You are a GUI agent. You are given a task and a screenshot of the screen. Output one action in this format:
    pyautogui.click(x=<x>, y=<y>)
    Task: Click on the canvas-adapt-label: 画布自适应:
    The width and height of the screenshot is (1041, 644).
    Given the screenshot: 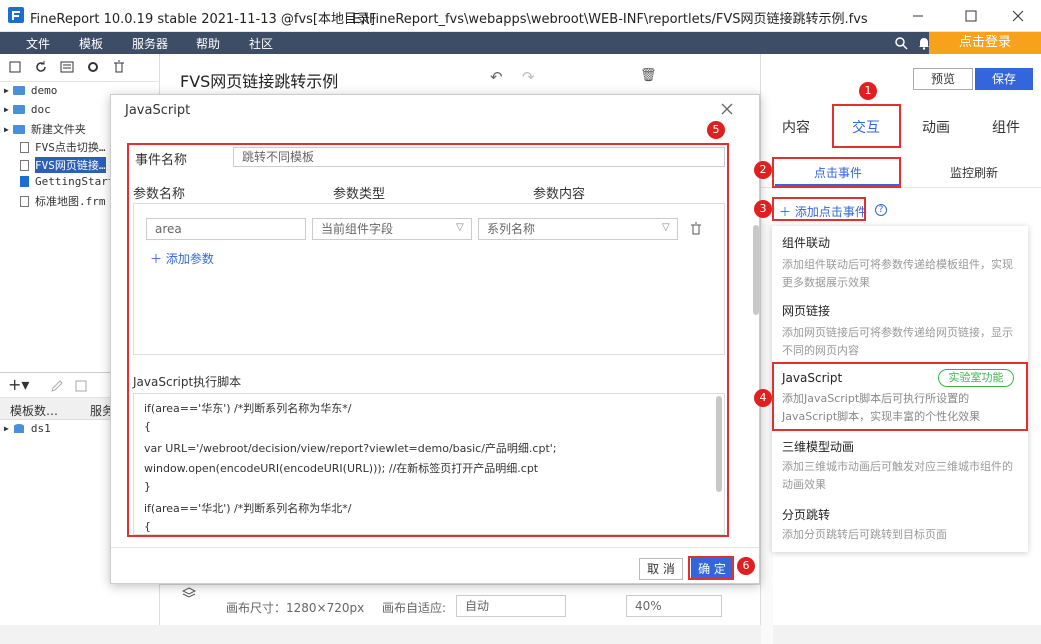 What is the action you would take?
    pyautogui.click(x=414, y=608)
    